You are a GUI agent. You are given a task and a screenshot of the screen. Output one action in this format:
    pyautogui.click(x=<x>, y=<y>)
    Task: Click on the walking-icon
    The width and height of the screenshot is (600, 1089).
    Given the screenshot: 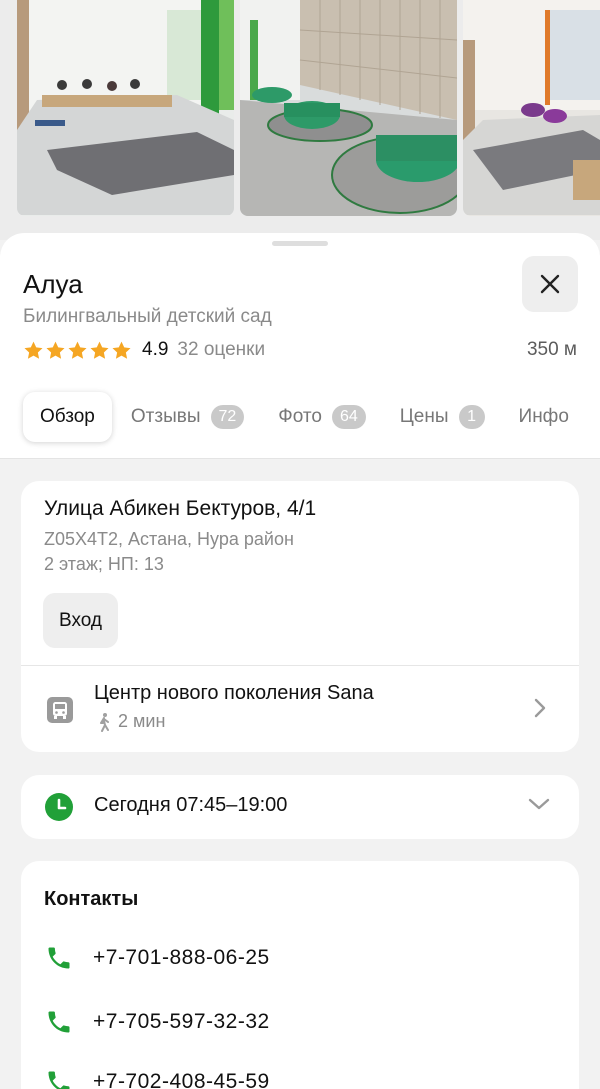 What is the action you would take?
    pyautogui.click(x=104, y=722)
    